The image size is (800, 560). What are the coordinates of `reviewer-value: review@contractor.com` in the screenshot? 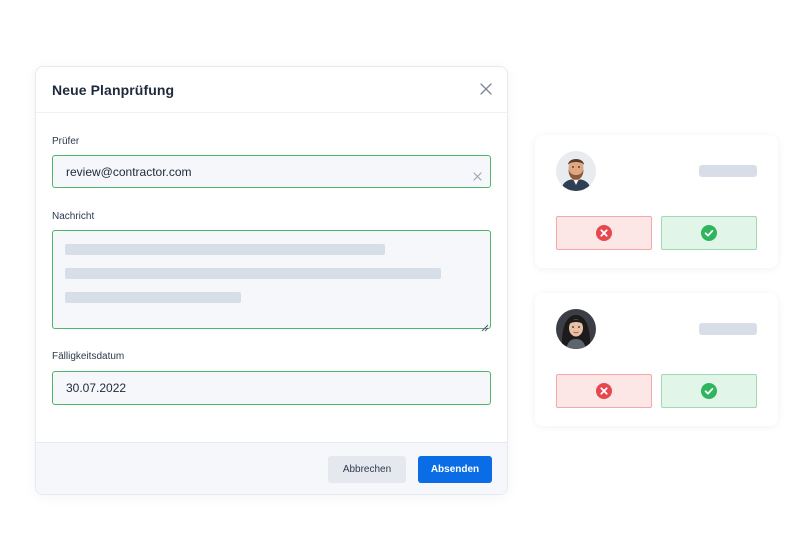 It's located at (129, 172).